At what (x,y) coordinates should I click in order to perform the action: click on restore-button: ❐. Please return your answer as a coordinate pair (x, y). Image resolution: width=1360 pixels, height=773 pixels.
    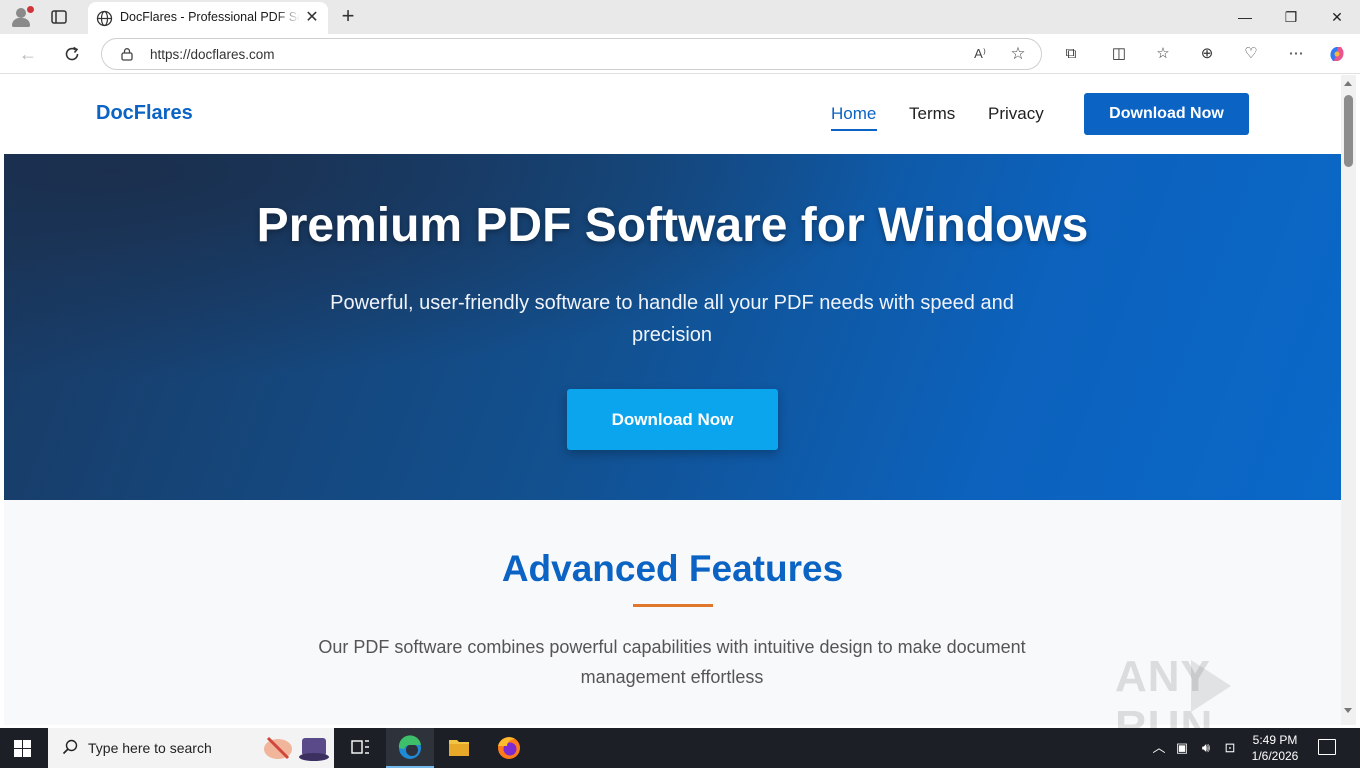
    Looking at the image, I should click on (1291, 17).